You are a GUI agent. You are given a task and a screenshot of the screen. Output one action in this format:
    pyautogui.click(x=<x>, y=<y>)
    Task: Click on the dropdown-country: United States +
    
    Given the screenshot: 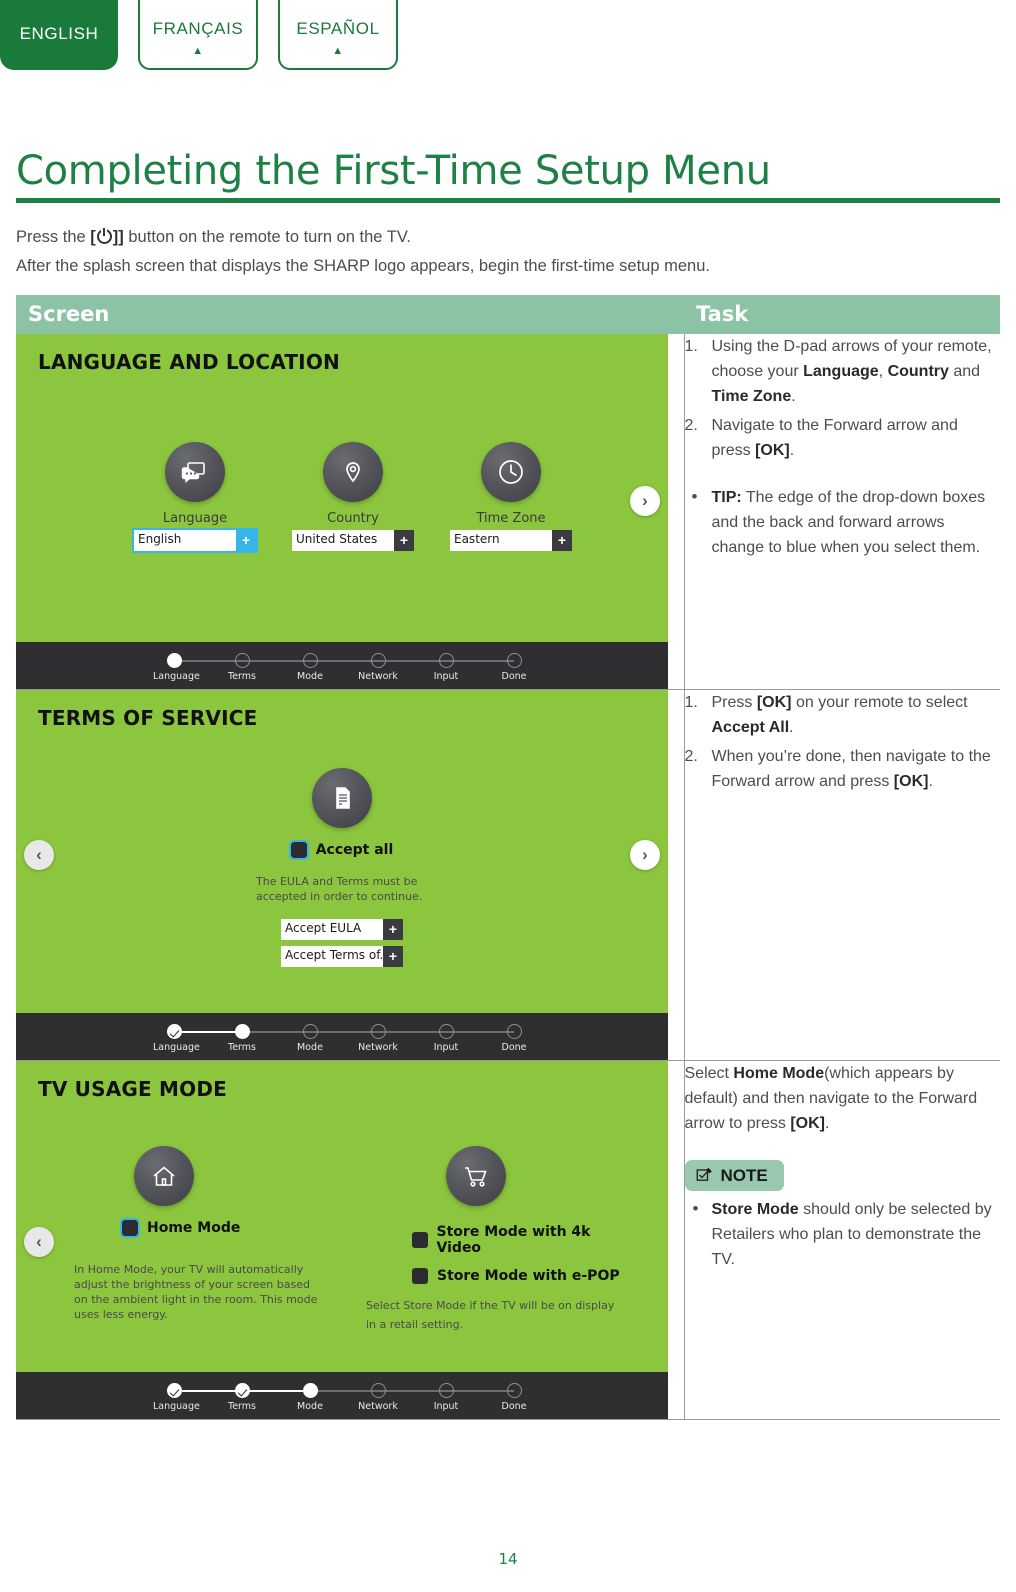 What is the action you would take?
    pyautogui.click(x=353, y=540)
    